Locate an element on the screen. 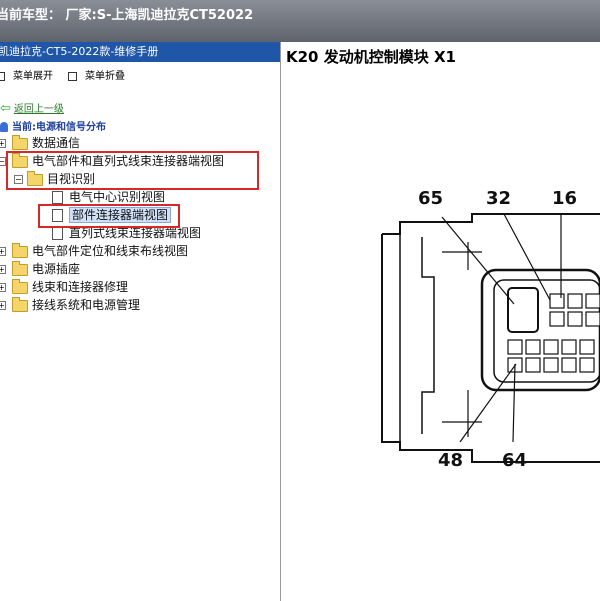 The image size is (600, 601). tree-item-component-locator: + 电气部件定位和线束布线视图 is located at coordinates (94, 250).